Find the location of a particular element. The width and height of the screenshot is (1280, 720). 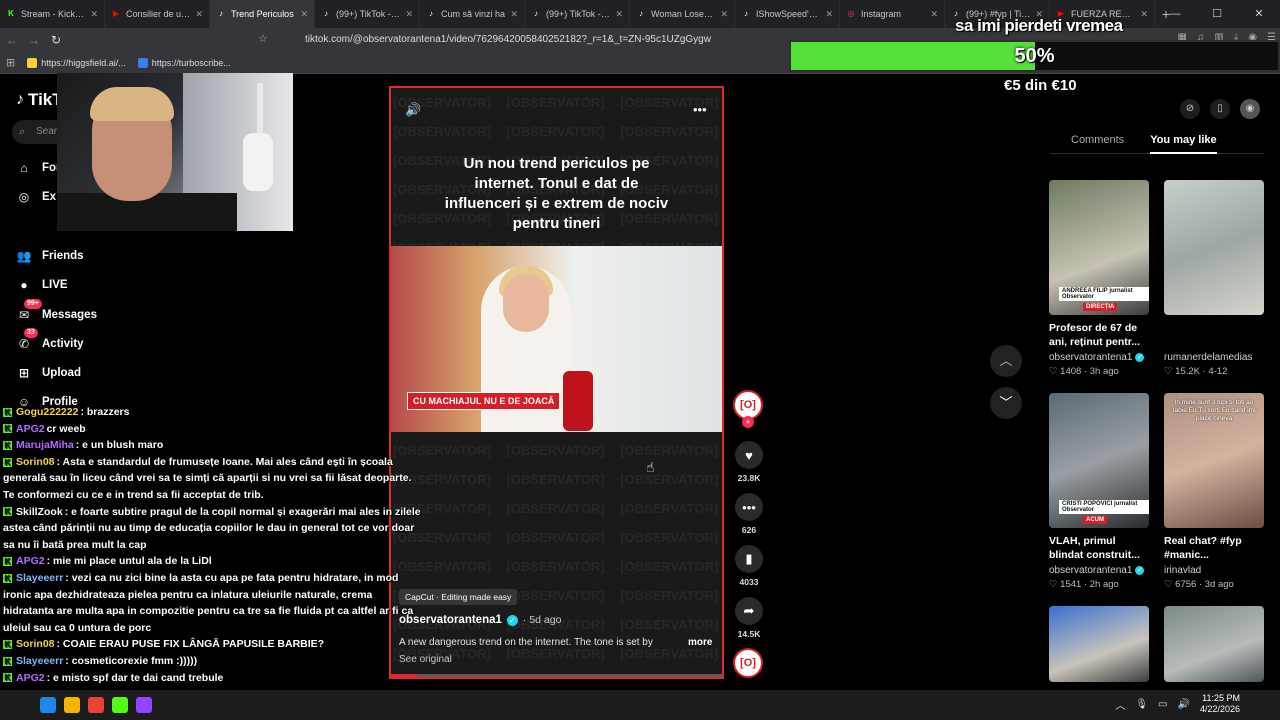

bookmark-icon: ☆ is located at coordinates (263, 38).